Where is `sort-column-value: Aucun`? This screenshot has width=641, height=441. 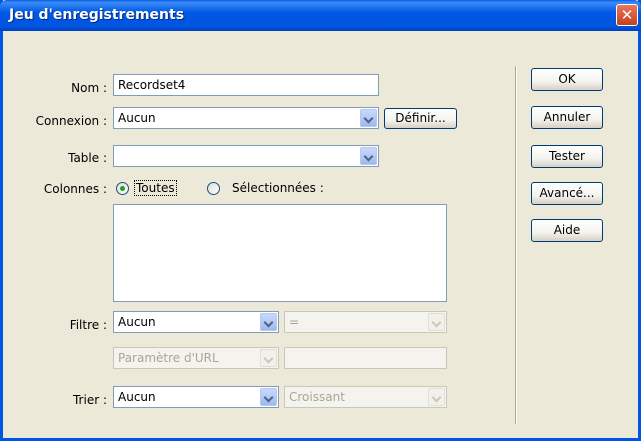 sort-column-value: Aucun is located at coordinates (137, 397).